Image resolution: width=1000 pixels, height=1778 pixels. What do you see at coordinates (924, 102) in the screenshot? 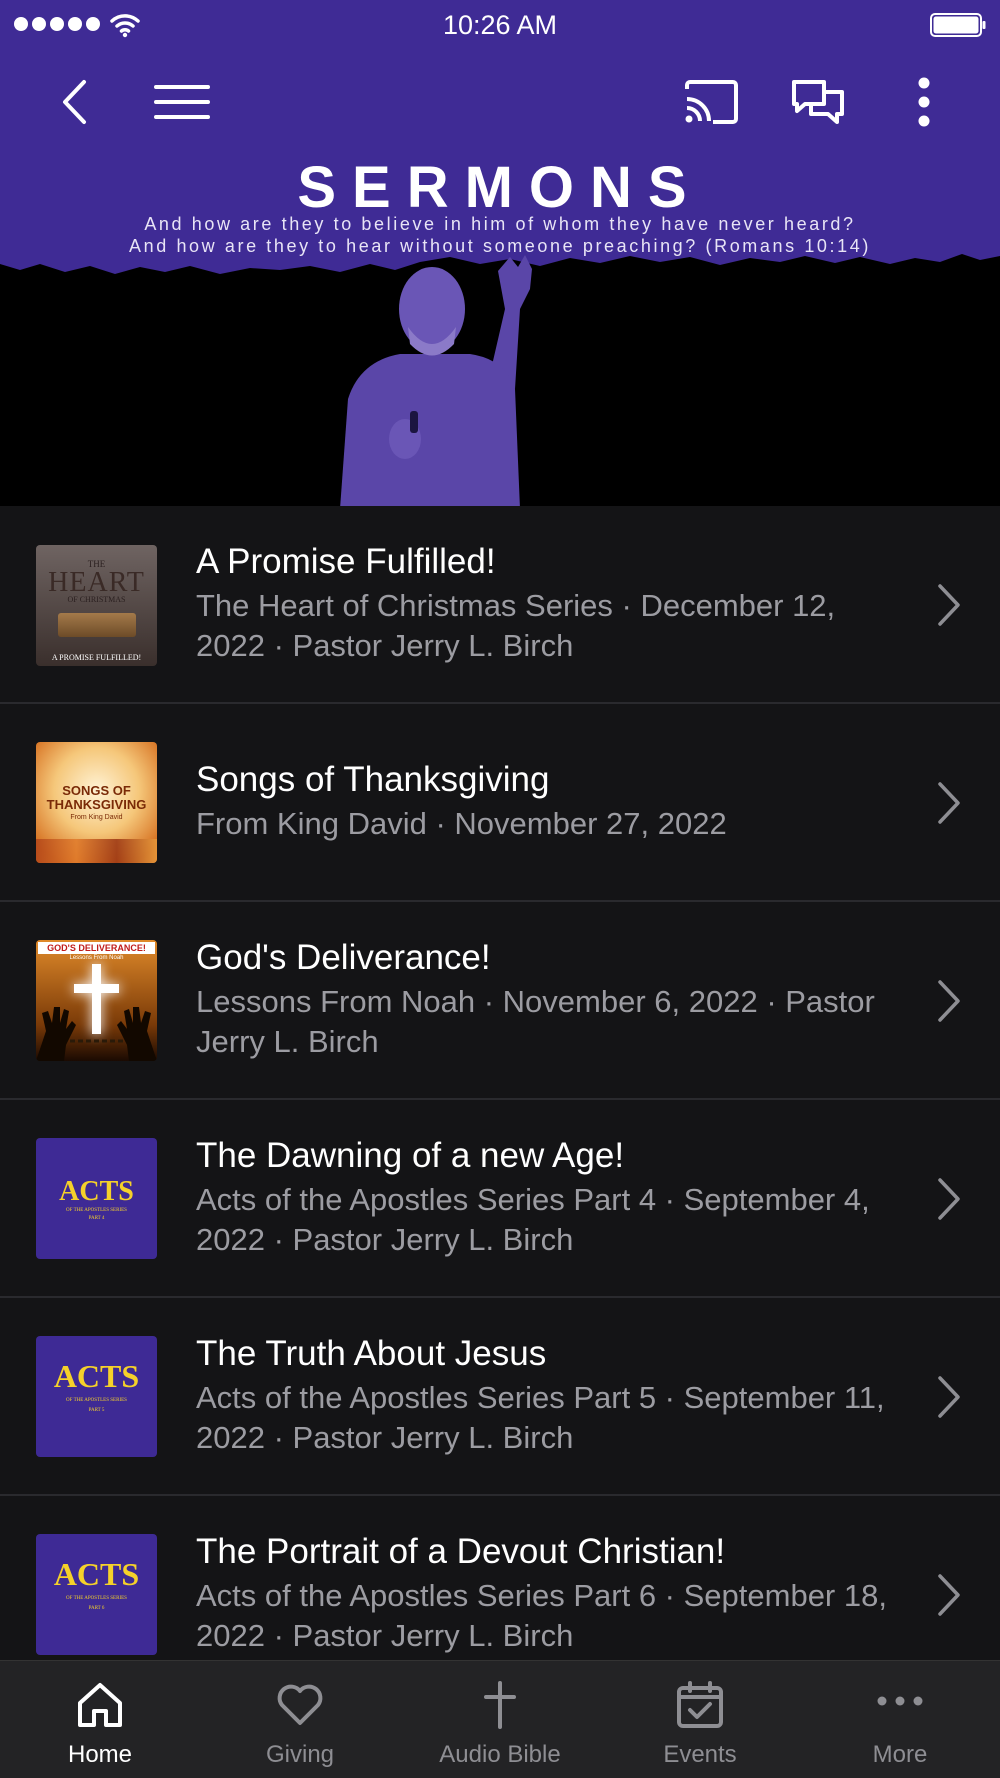
I see `more-vertical-icon` at bounding box center [924, 102].